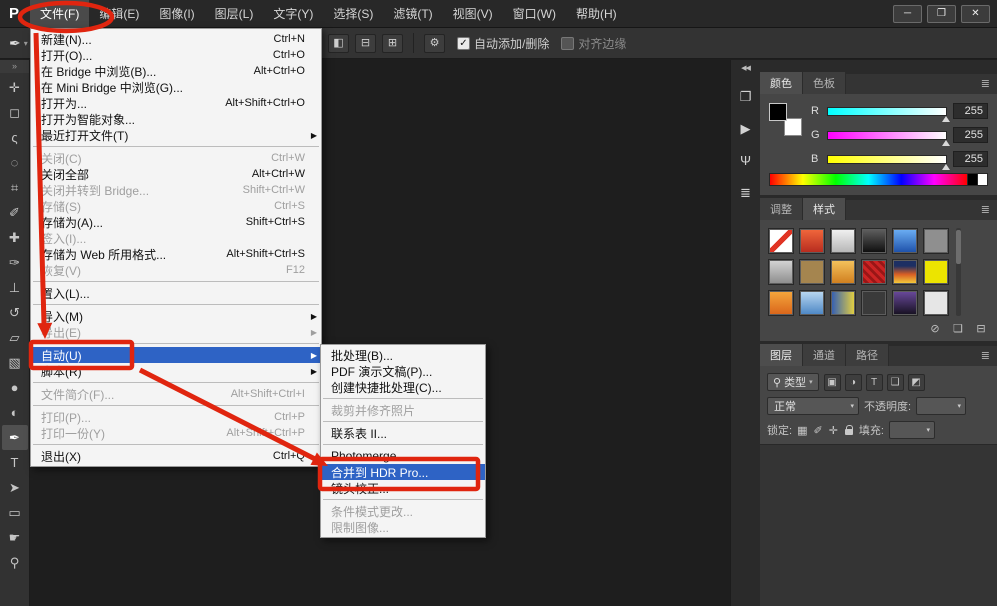 The height and width of the screenshot is (606, 997). Describe the element at coordinates (813, 406) in the screenshot. I see `blend-mode-dropdown: 正常 ▾` at that location.